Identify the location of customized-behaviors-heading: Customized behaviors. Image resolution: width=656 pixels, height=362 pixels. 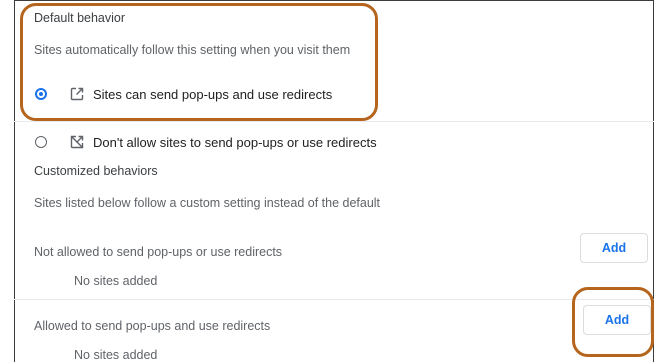
(96, 171).